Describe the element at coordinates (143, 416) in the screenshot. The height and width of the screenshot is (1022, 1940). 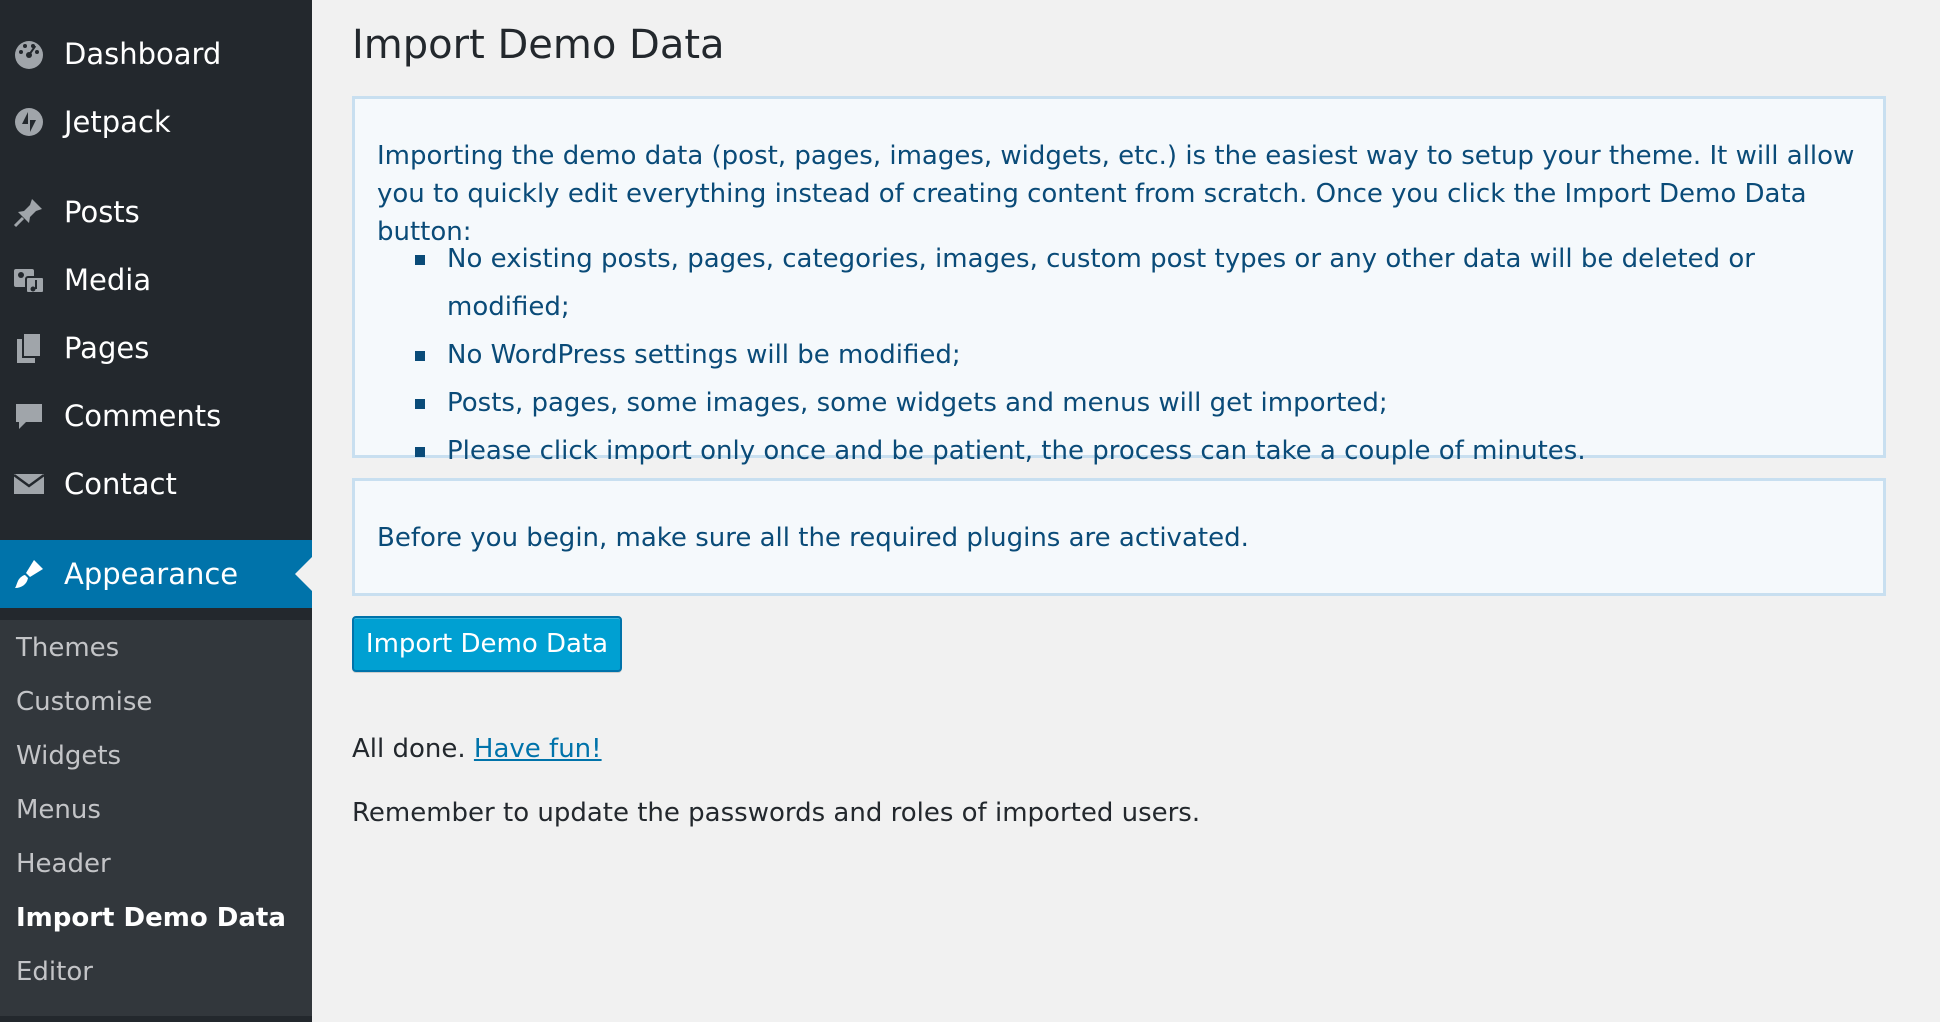
I see `menu-label: Comments` at that location.